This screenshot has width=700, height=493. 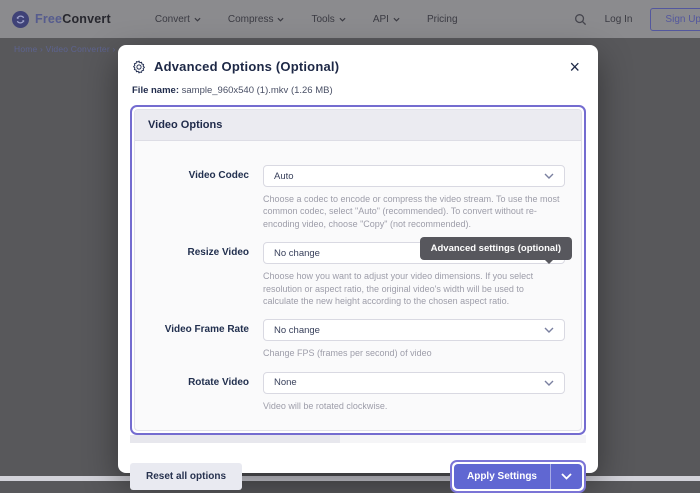 I want to click on apply-settings-button: Apply Settings, so click(x=502, y=476).